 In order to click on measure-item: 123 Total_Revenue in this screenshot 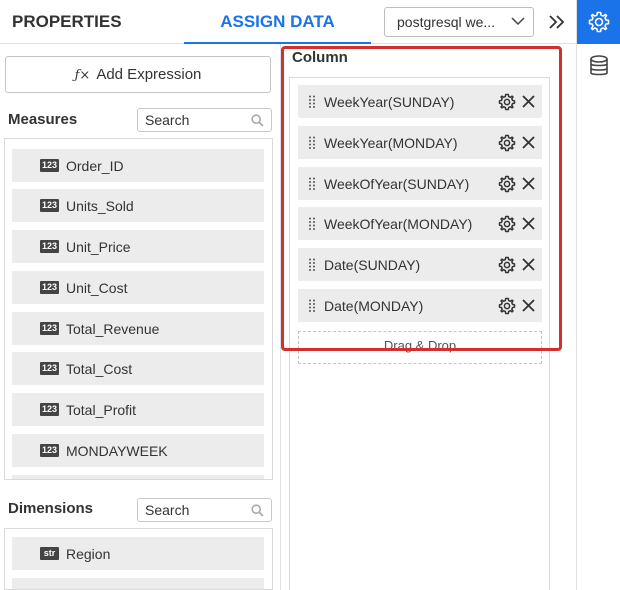, I will do `click(138, 328)`.